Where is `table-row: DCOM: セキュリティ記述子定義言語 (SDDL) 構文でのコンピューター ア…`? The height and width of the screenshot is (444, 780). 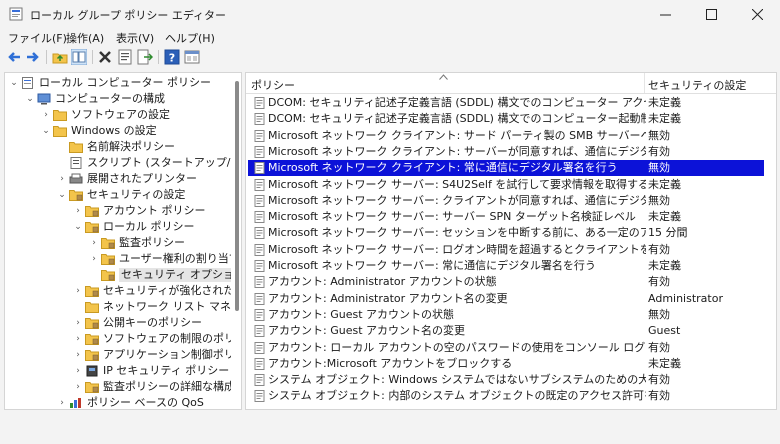 table-row: DCOM: セキュリティ記述子定義言語 (SDDL) 構文でのコンピューター ア… is located at coordinates (506, 103).